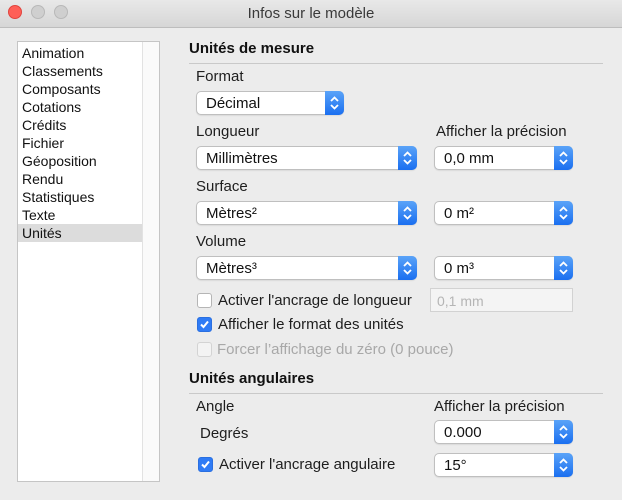 The image size is (622, 500). What do you see at coordinates (81, 107) in the screenshot?
I see `sidebar-item-cotations: Cotations` at bounding box center [81, 107].